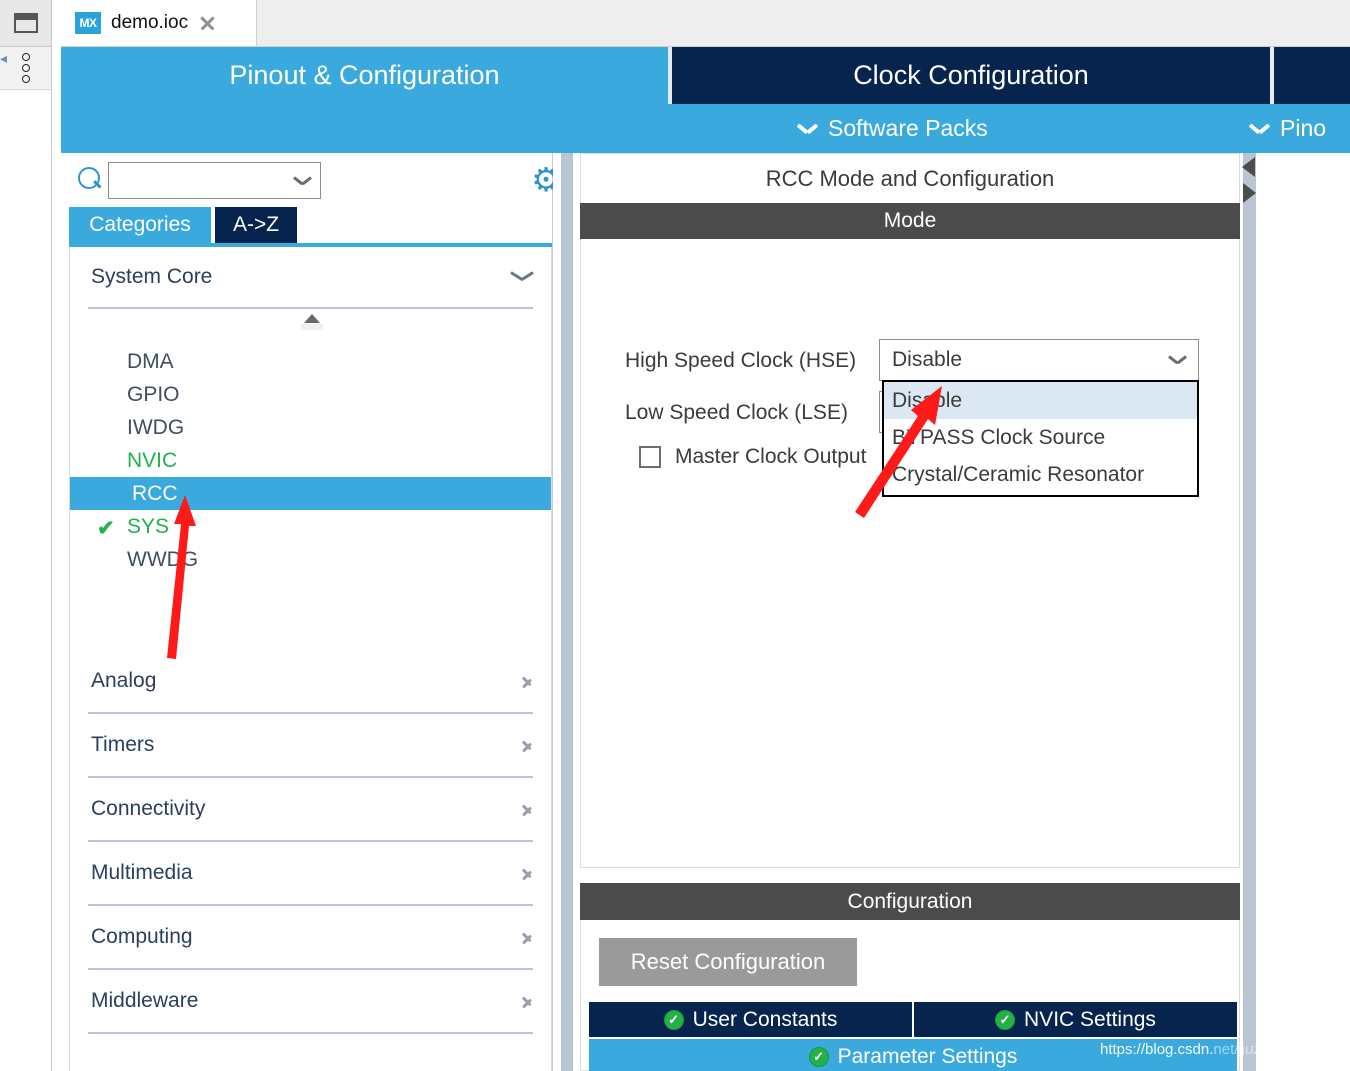 This screenshot has width=1350, height=1071. I want to click on rail-panel-button, so click(25, 23).